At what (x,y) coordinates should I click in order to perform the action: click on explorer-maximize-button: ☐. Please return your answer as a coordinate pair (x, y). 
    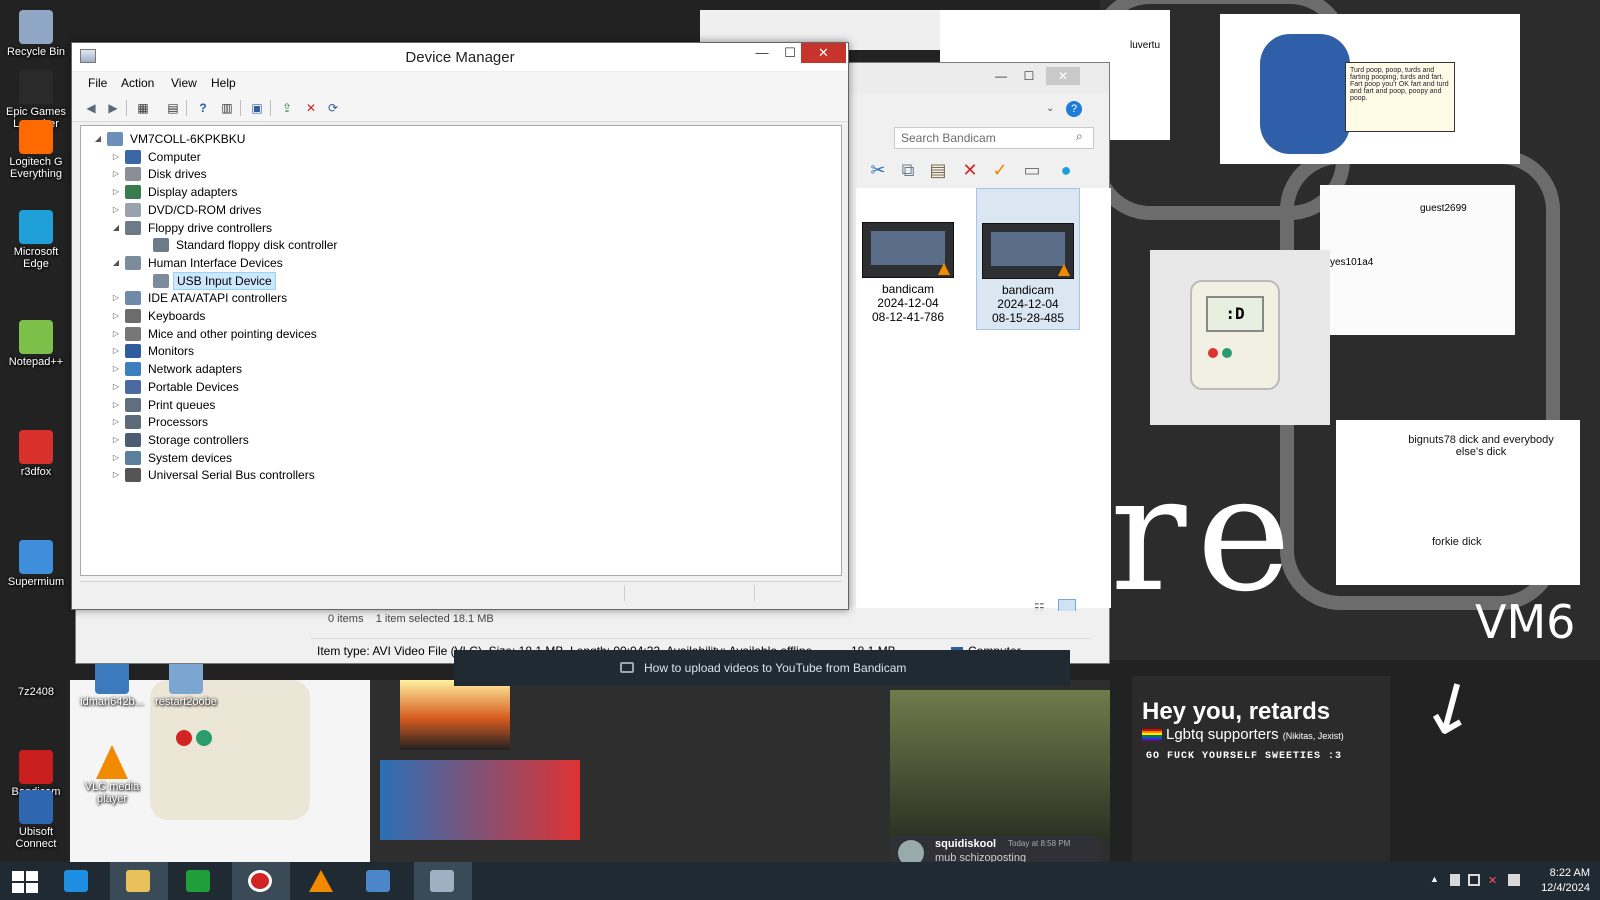
    Looking at the image, I should click on (1029, 76).